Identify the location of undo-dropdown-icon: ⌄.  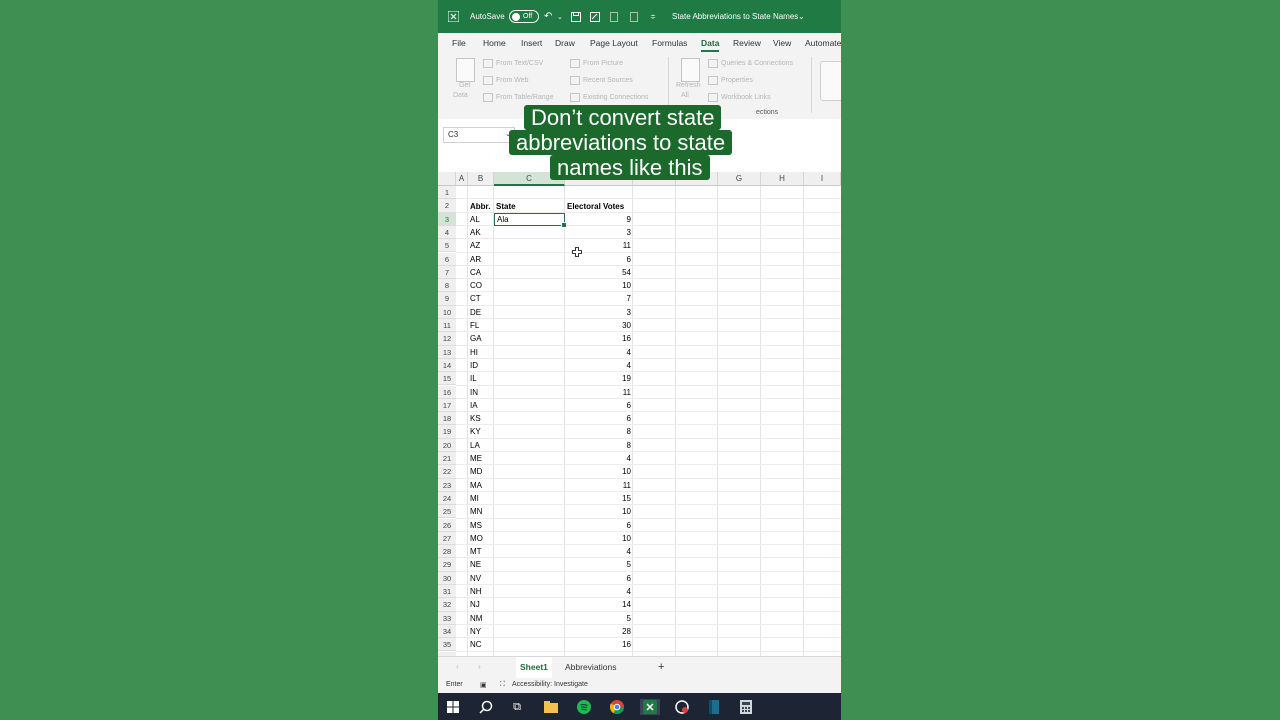
(560, 16).